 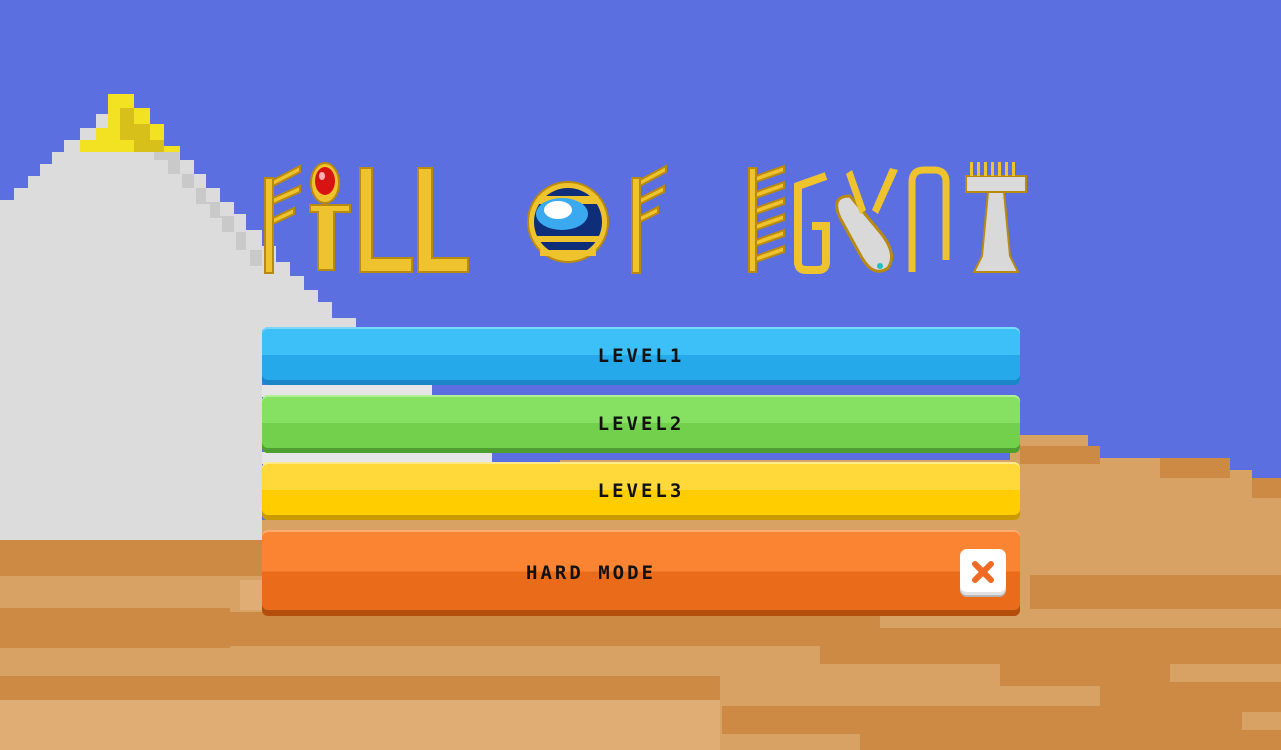 I want to click on level2-button-label: LEVEL2, so click(x=641, y=424).